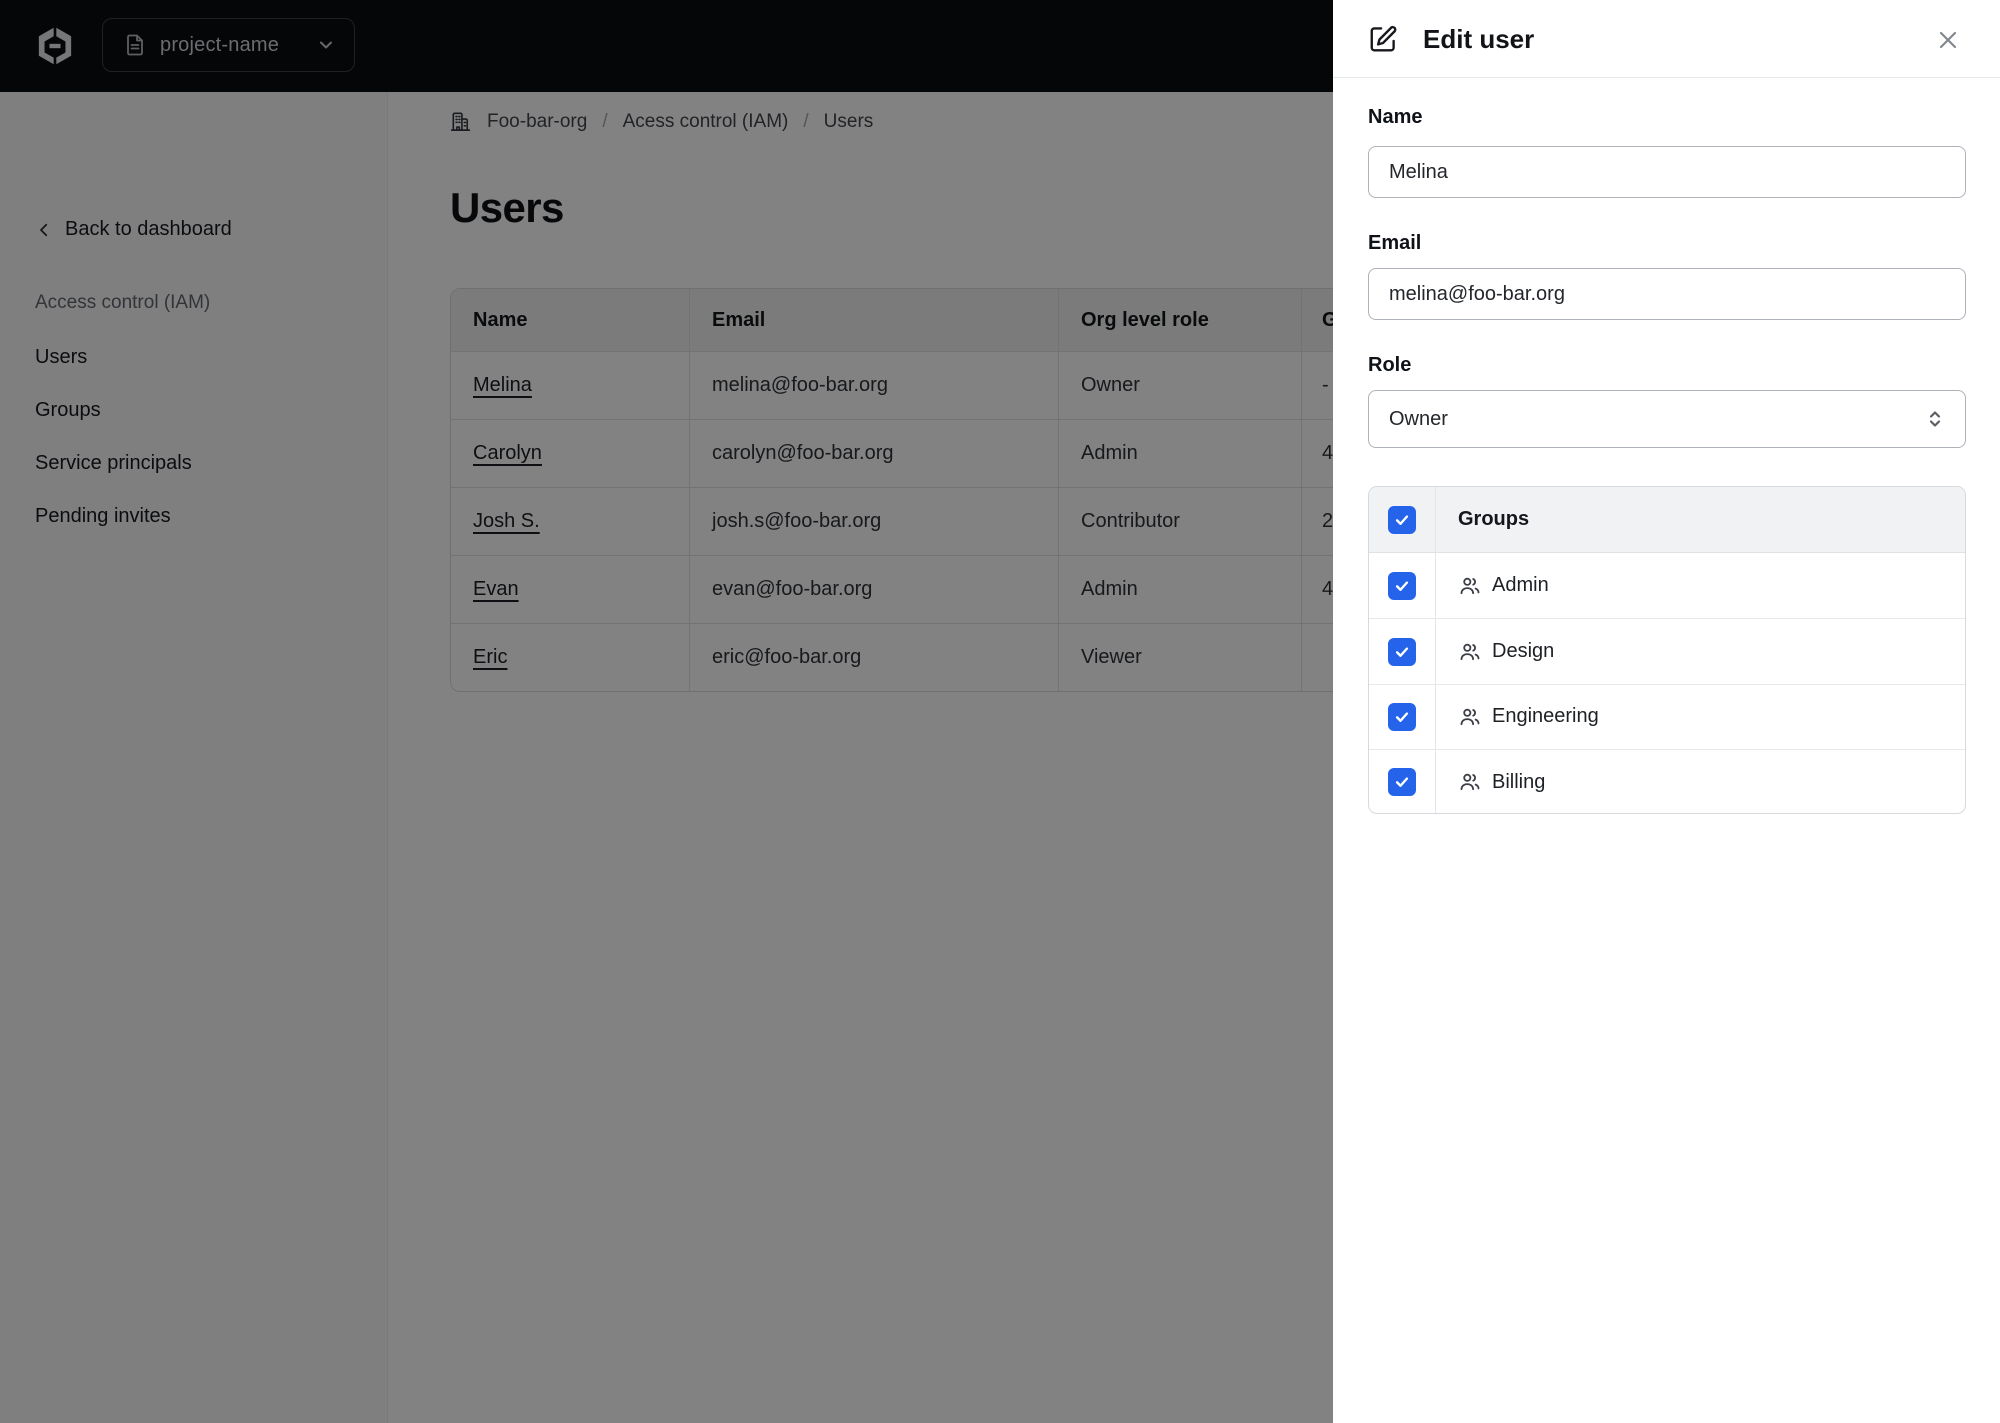 The image size is (2000, 1423). What do you see at coordinates (1667, 520) in the screenshot?
I see `groups-panel-header: Groups` at bounding box center [1667, 520].